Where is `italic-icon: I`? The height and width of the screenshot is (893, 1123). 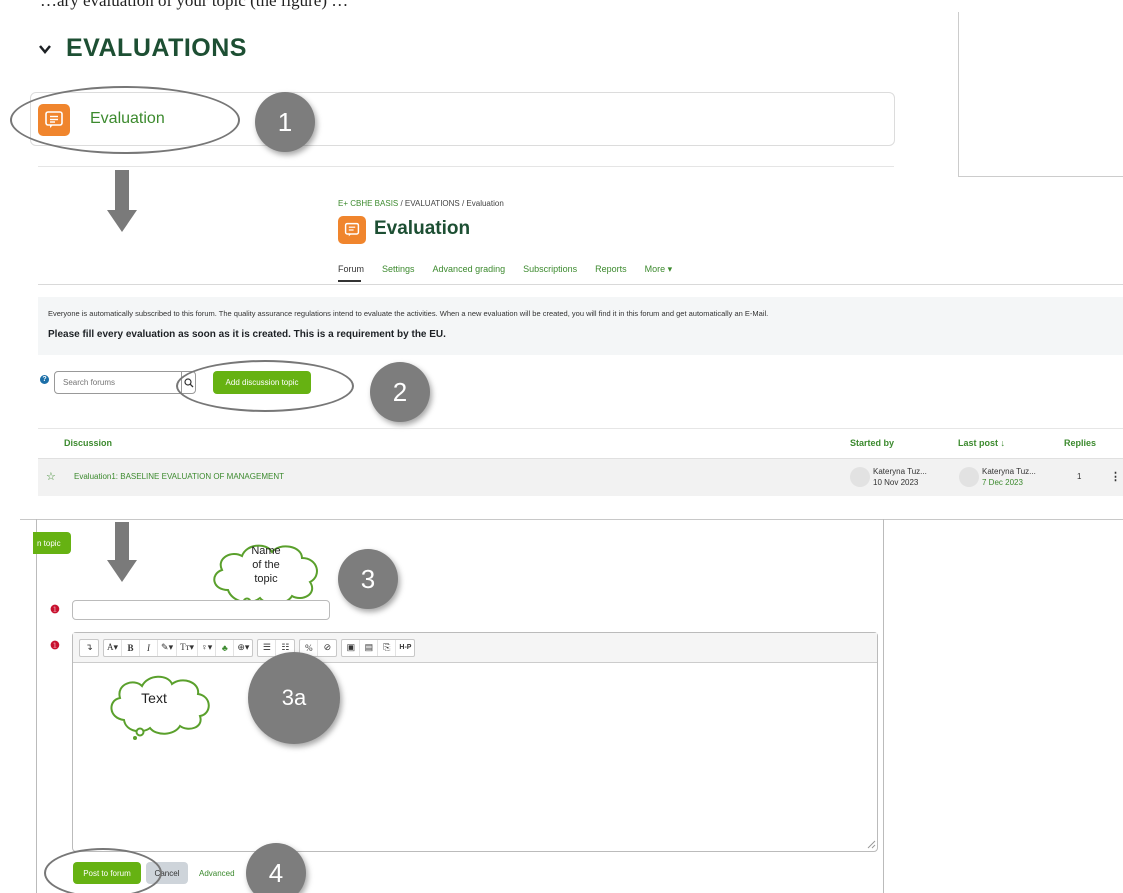
italic-icon: I is located at coordinates (149, 647).